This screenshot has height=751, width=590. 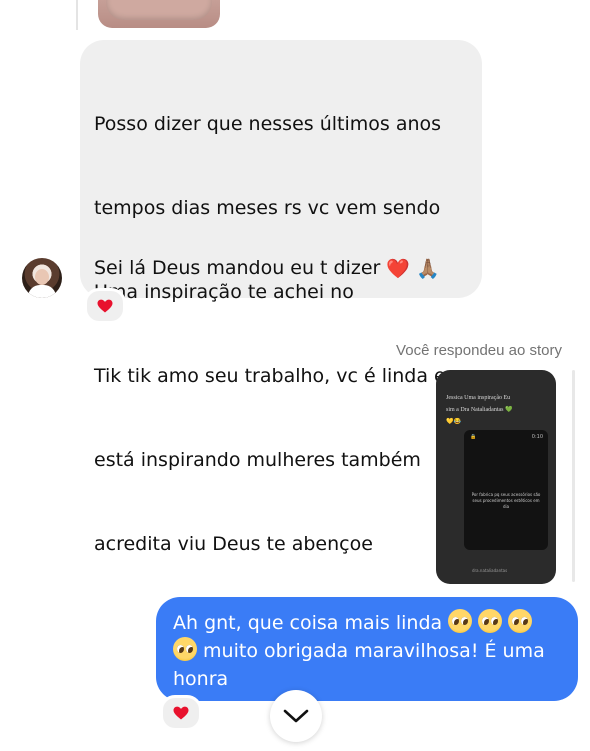 I want to click on outgoing-line-3: honra, so click(x=201, y=679).